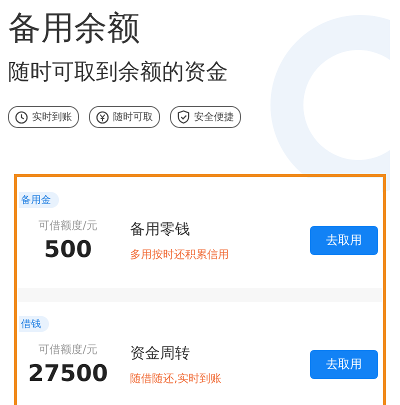 Image resolution: width=400 pixels, height=405 pixels. What do you see at coordinates (183, 117) in the screenshot?
I see `shield-check-icon` at bounding box center [183, 117].